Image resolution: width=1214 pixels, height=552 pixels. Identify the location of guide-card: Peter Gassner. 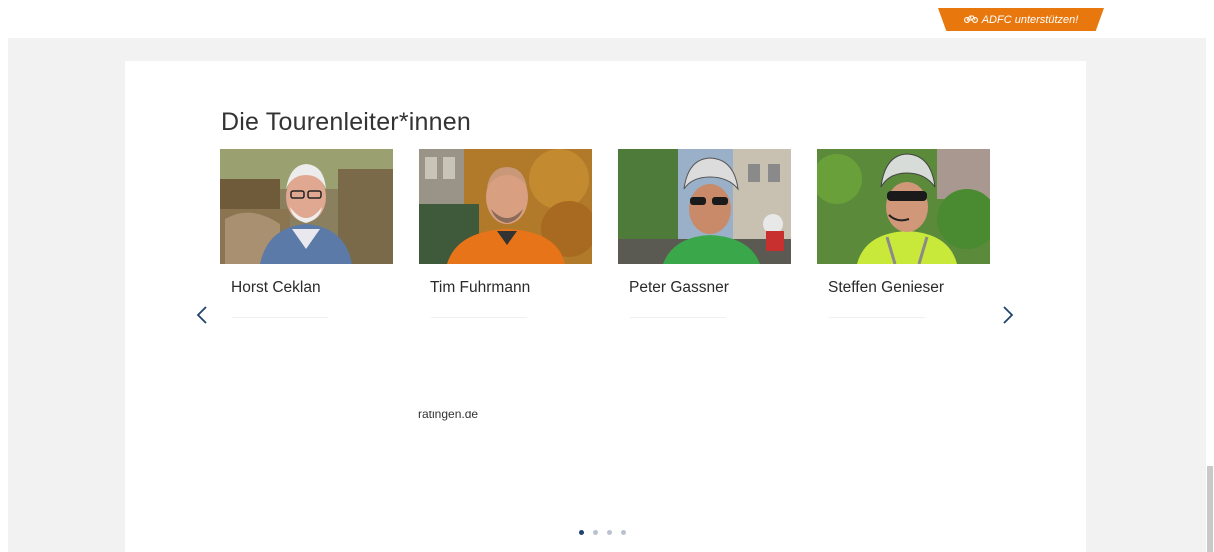
(704, 233).